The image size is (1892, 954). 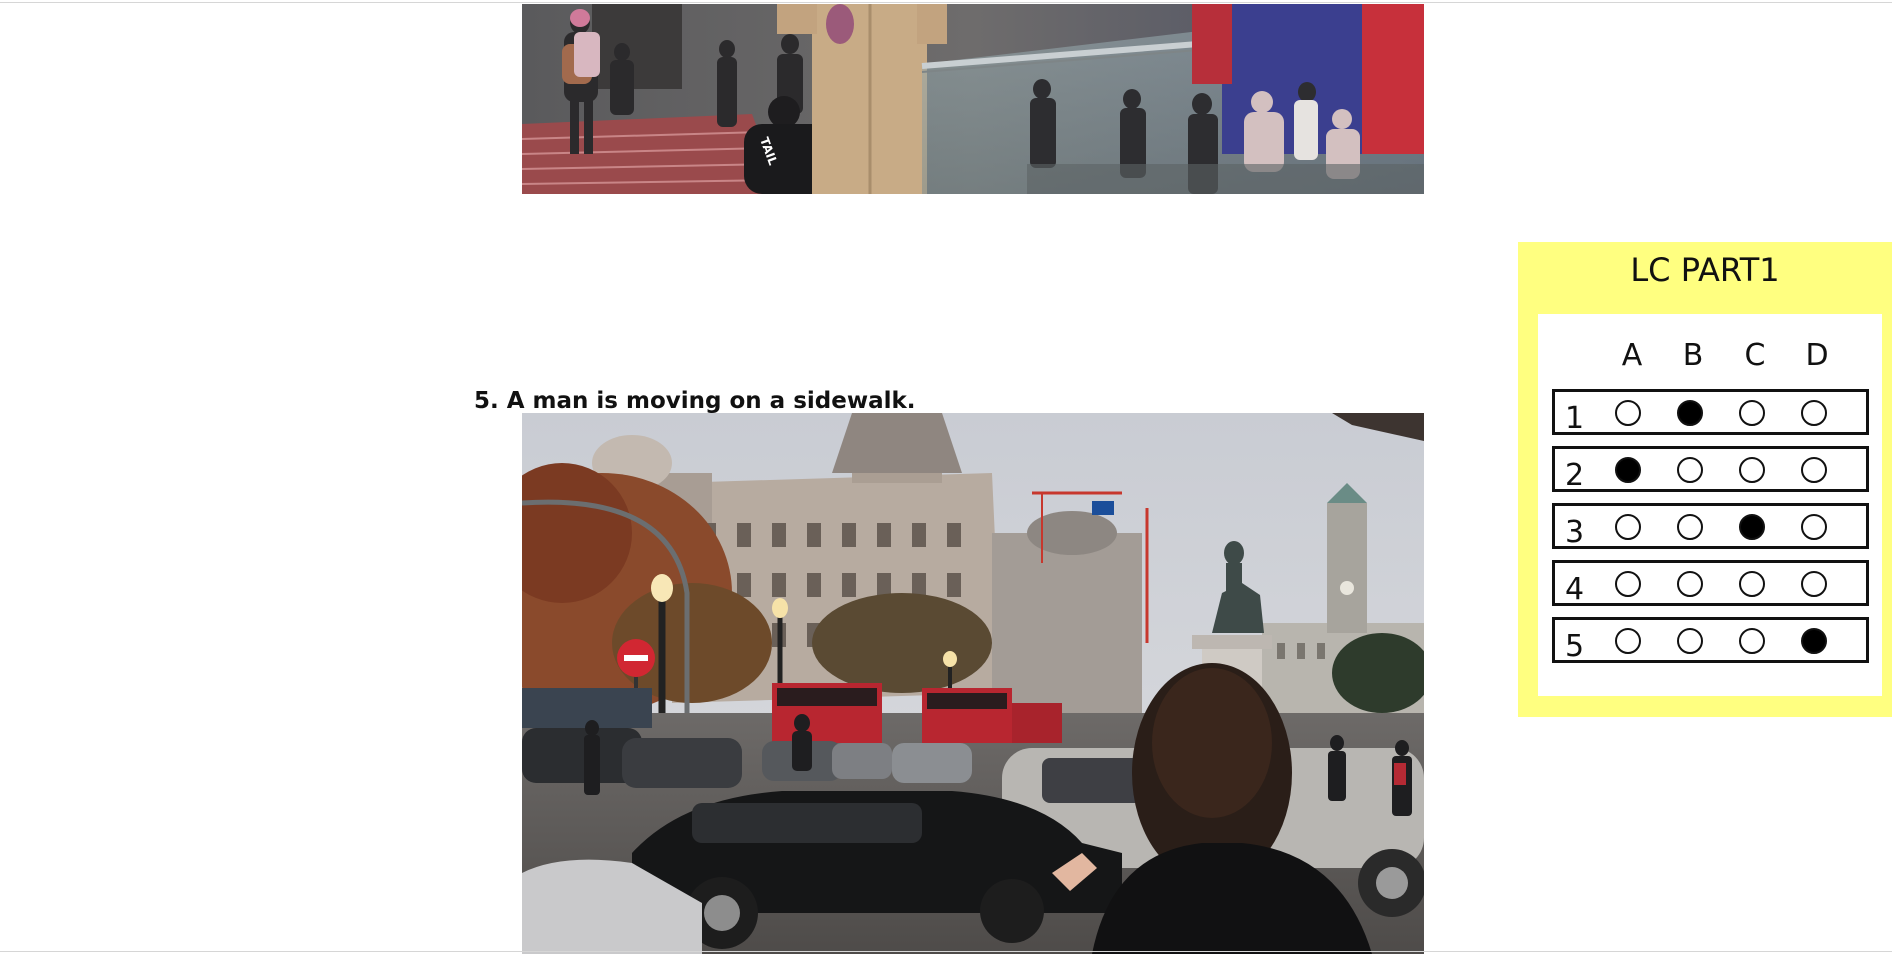 What do you see at coordinates (1690, 527) in the screenshot?
I see `answer-bubble-3-b` at bounding box center [1690, 527].